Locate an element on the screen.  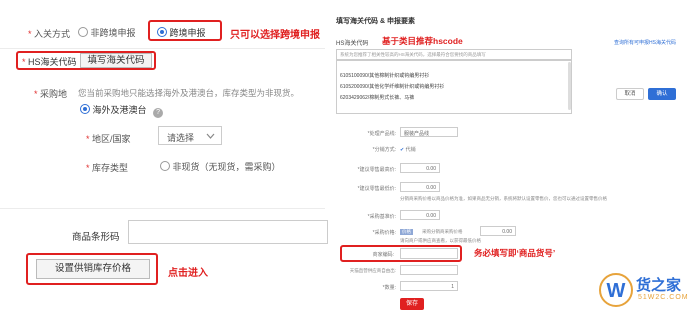
min-retail-price-value: 0.00 is located at coordinates (431, 188).